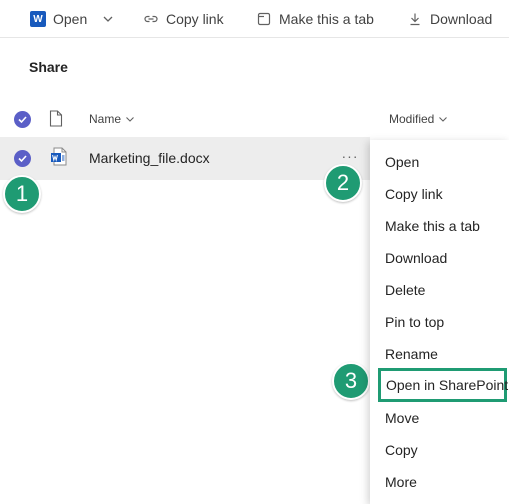 This screenshot has height=504, width=509. I want to click on menu-item-open-in-sharepoint: Open in SharePoint, so click(443, 385).